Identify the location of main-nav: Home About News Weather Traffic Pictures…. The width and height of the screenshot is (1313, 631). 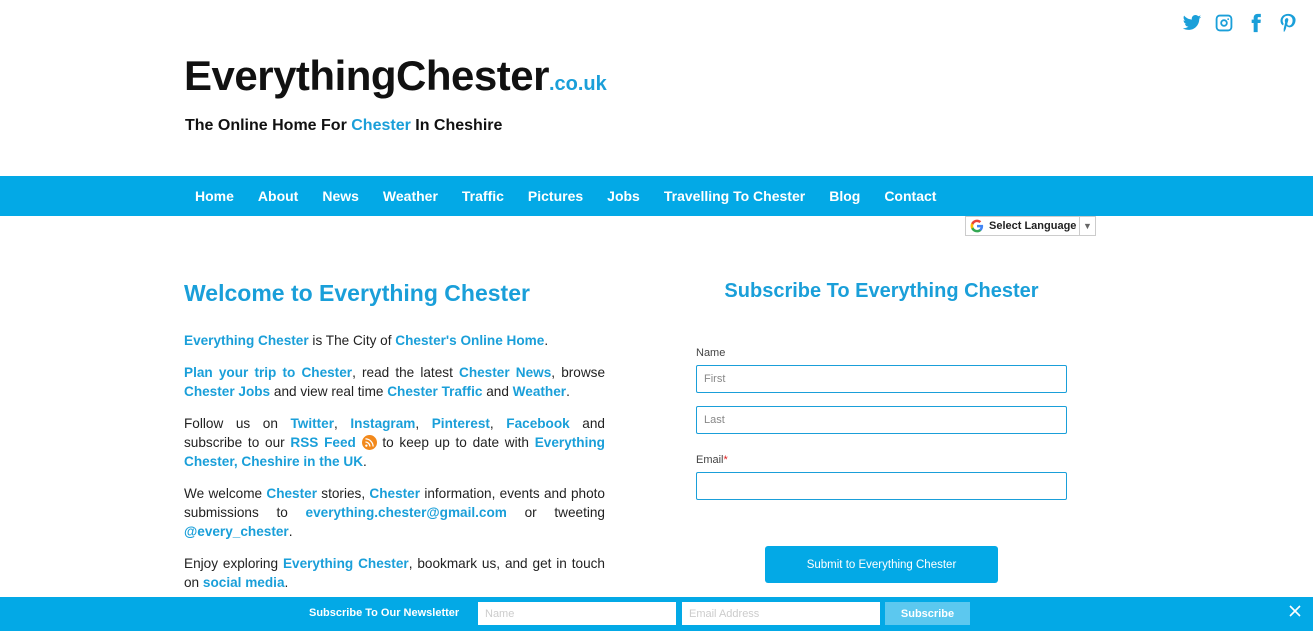
(656, 196).